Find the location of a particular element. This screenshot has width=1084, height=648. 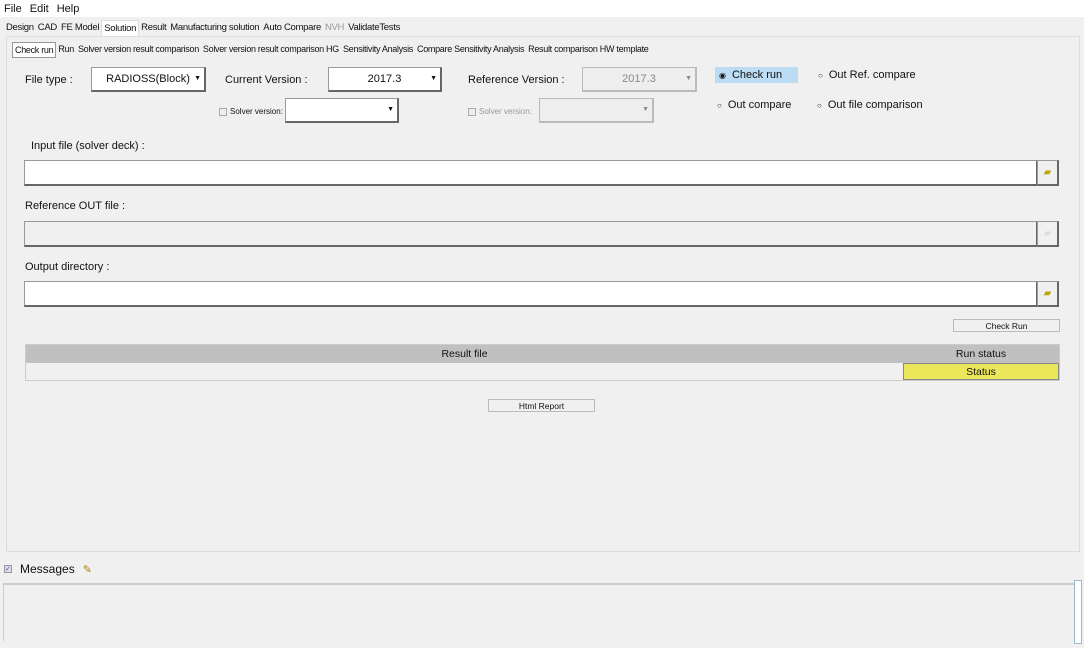

reference-version-label: Reference Version : is located at coordinates (516, 80).